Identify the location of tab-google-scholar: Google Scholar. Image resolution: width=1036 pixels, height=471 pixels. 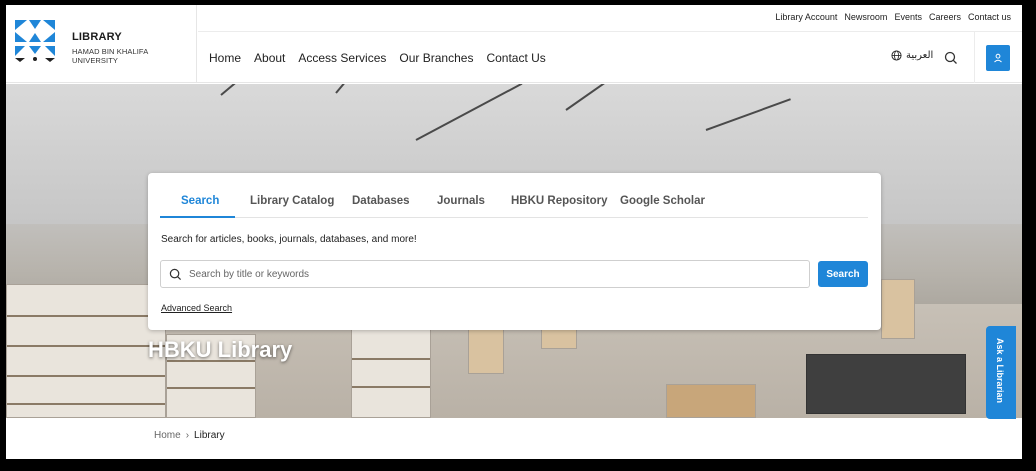
(662, 201).